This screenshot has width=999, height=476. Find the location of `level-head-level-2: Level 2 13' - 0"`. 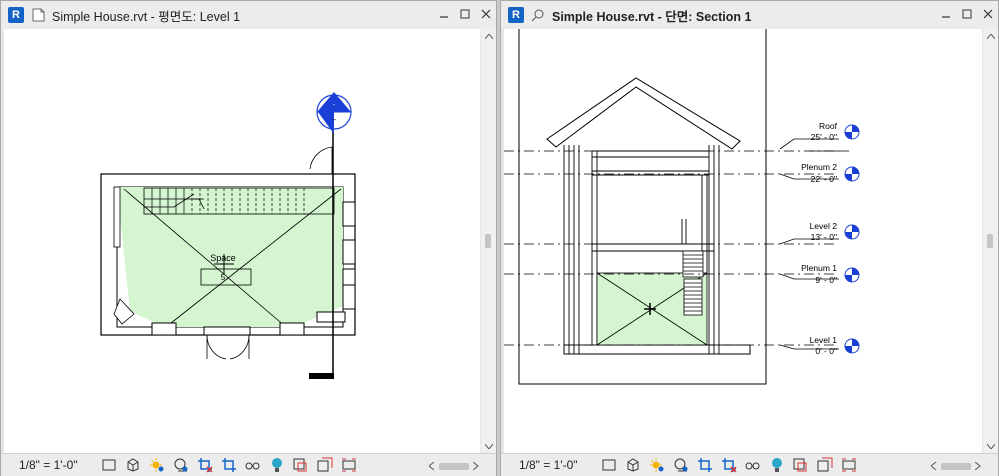

level-head-level-2: Level 2 13' - 0" is located at coordinates (835, 231).